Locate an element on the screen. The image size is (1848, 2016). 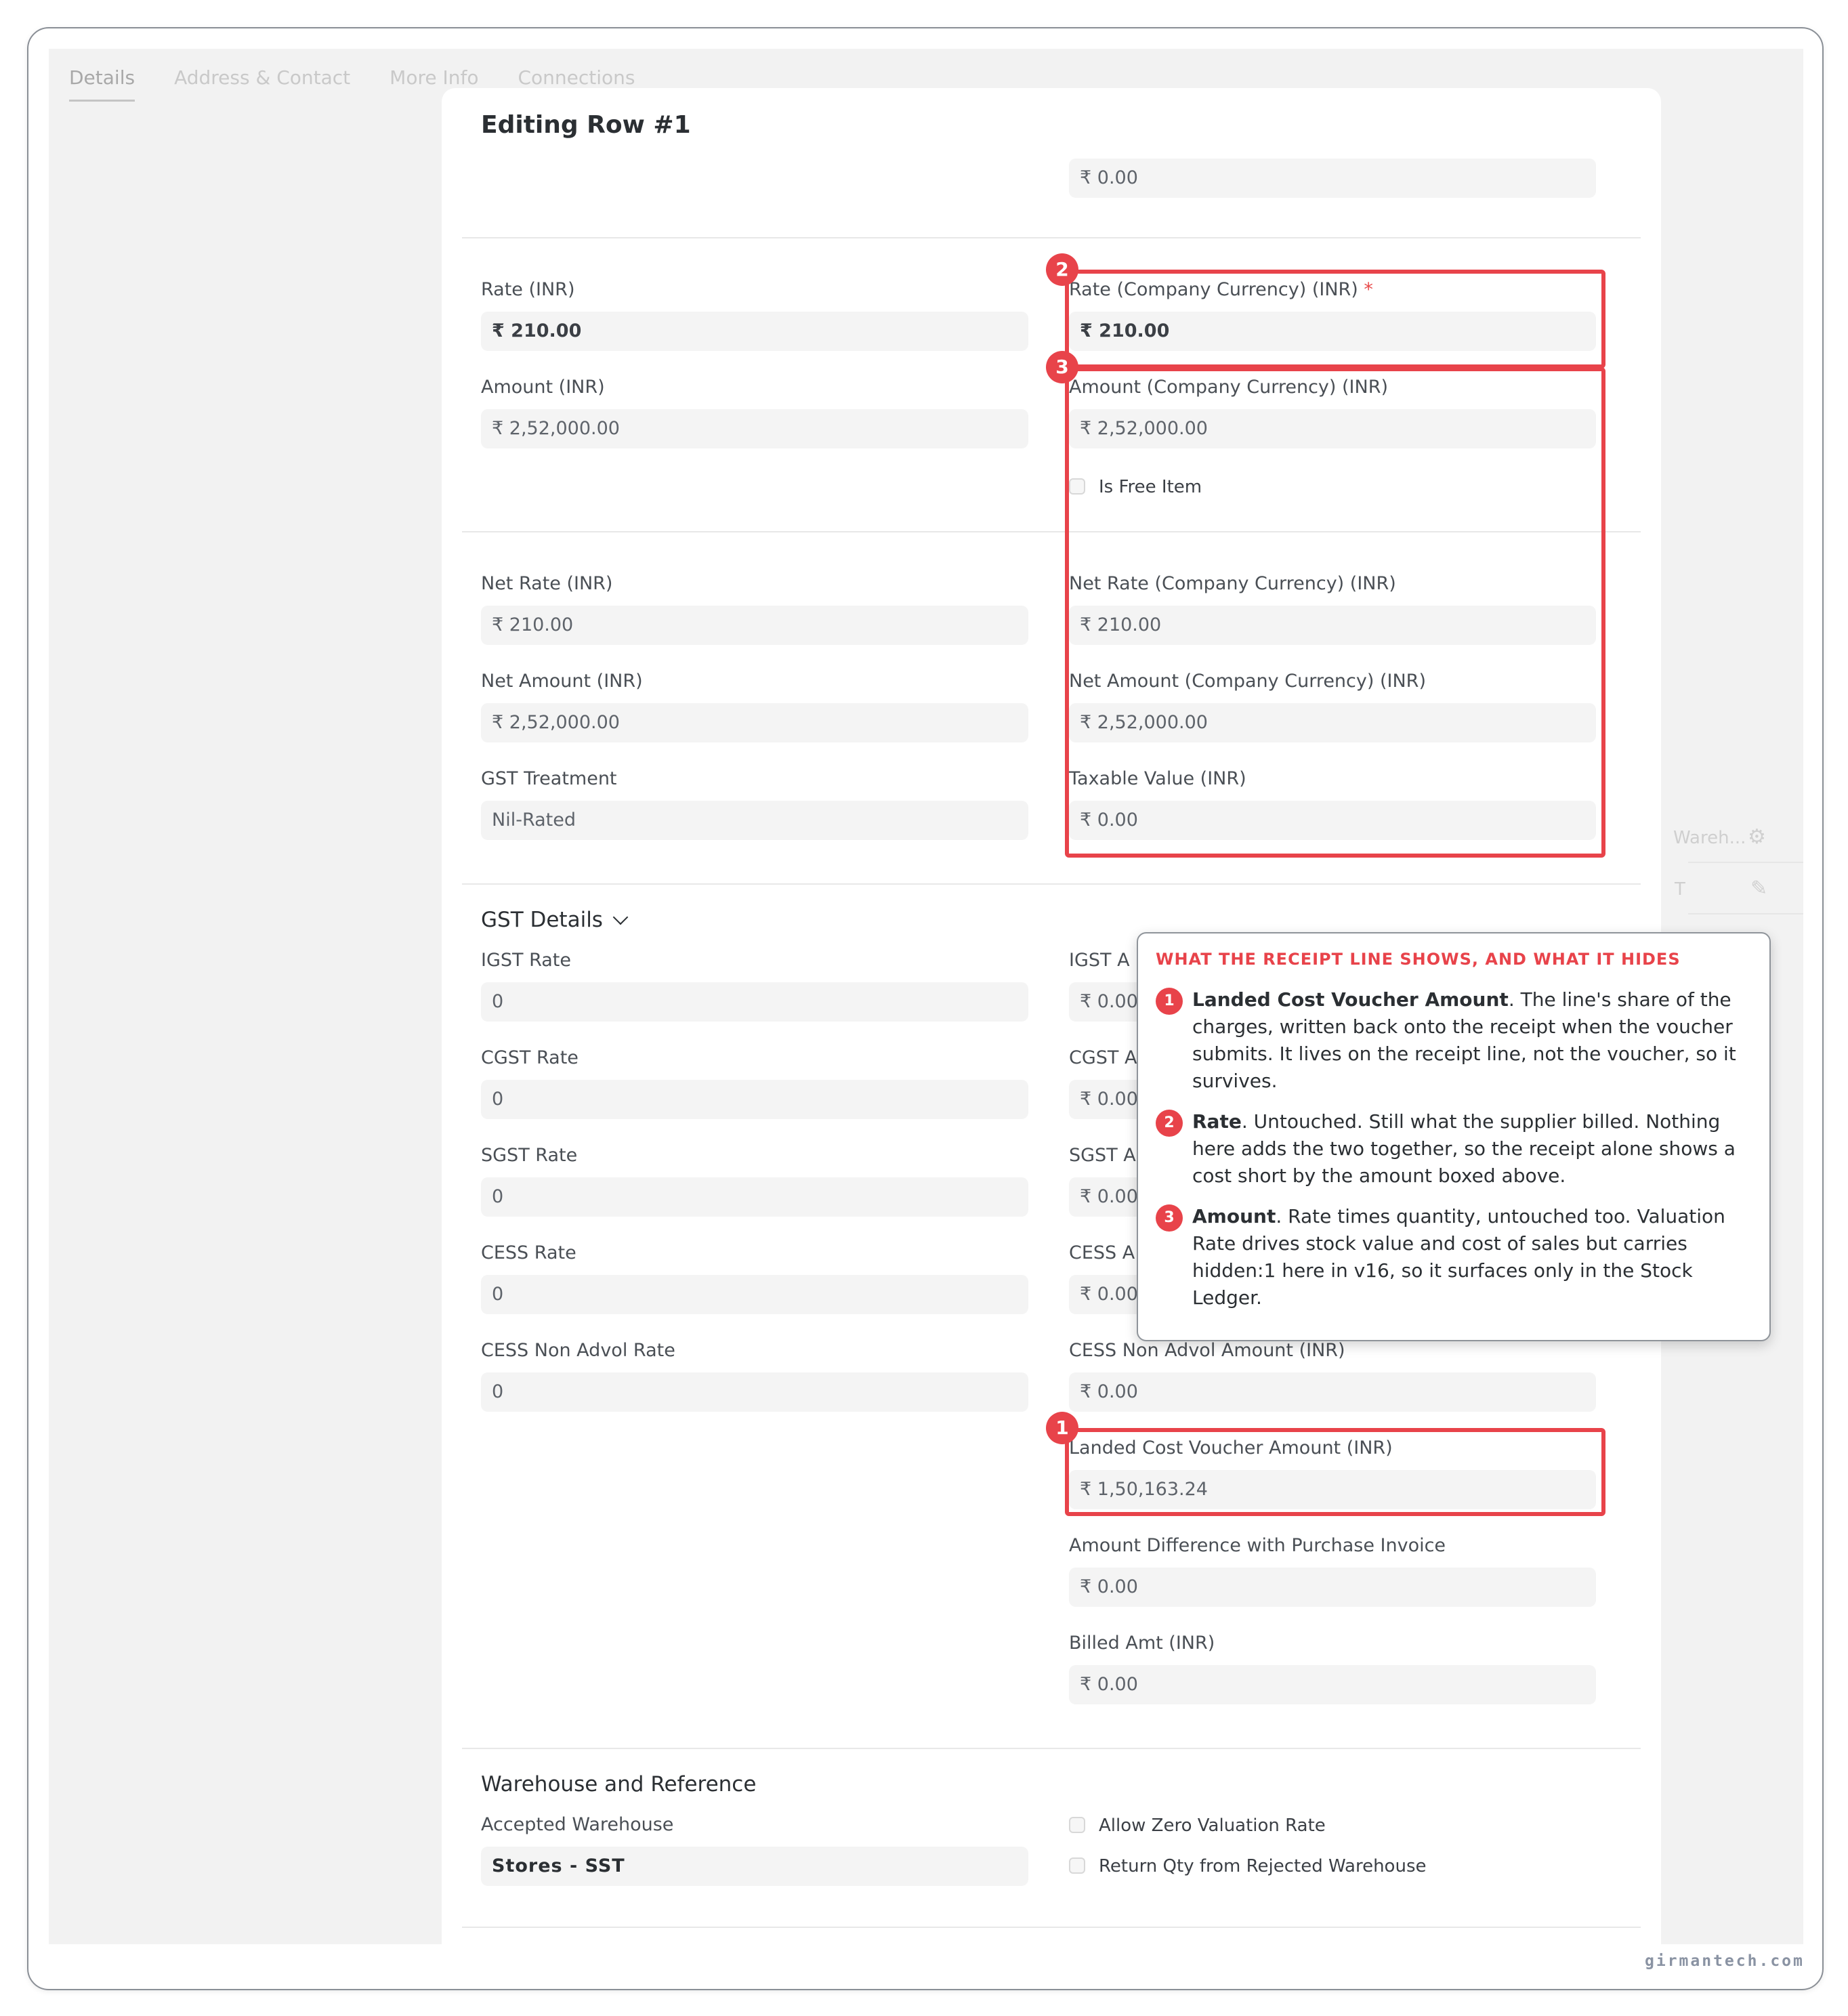
cess-rate-label: CESS Rate is located at coordinates (528, 1252).